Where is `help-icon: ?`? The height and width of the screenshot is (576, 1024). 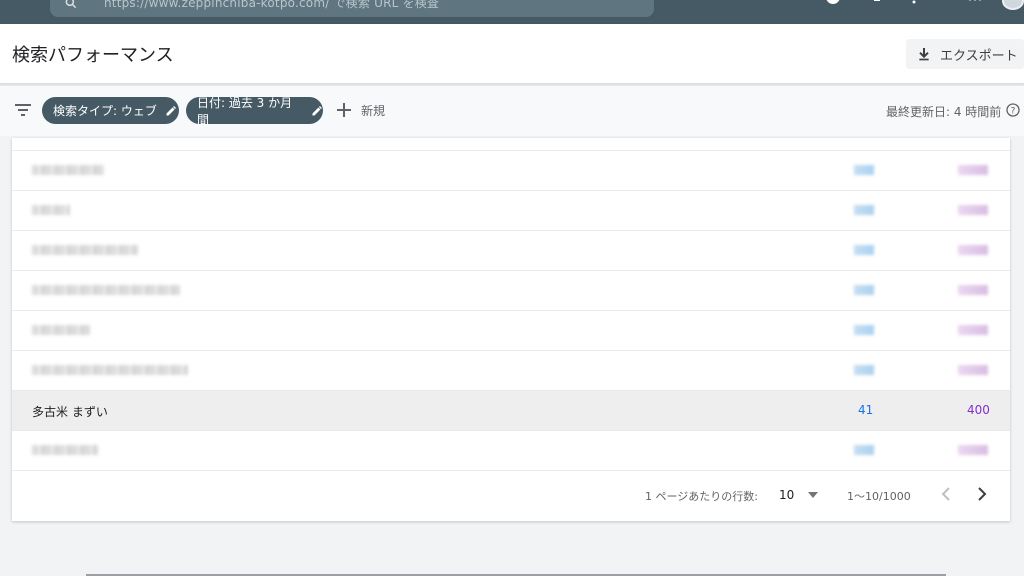 help-icon: ? is located at coordinates (1013, 110).